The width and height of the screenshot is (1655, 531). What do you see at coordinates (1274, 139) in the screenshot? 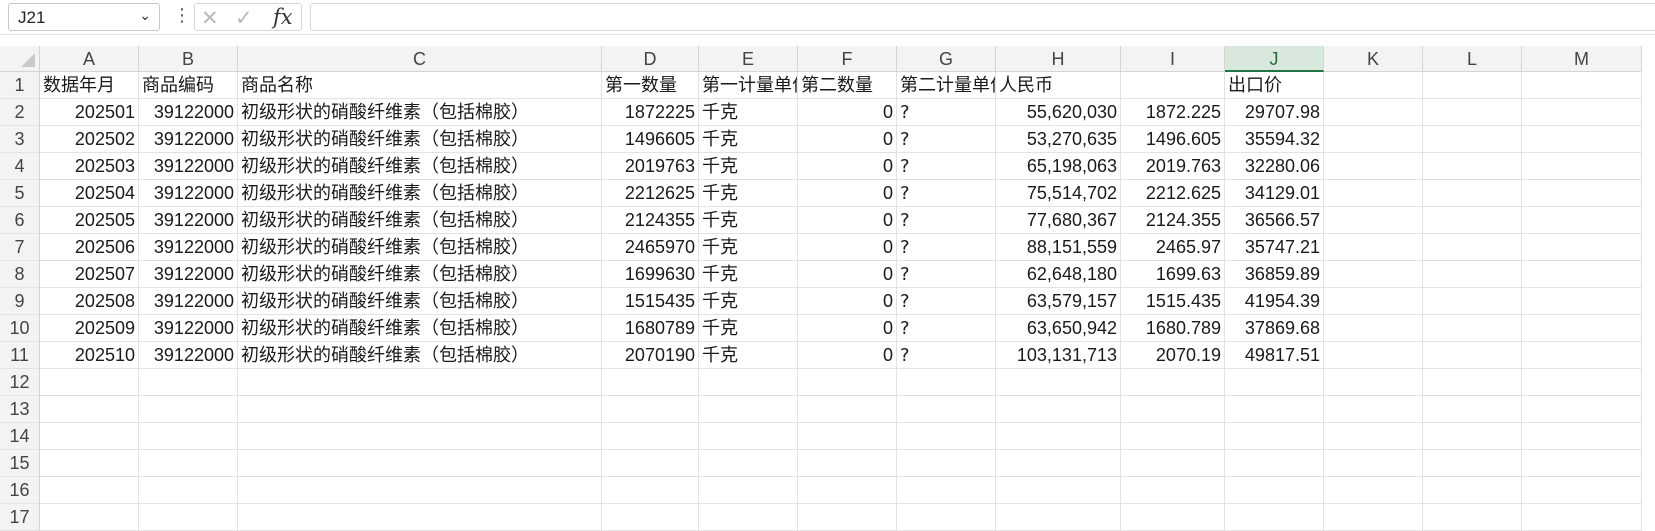
I see `cell-j3: 35594.32` at bounding box center [1274, 139].